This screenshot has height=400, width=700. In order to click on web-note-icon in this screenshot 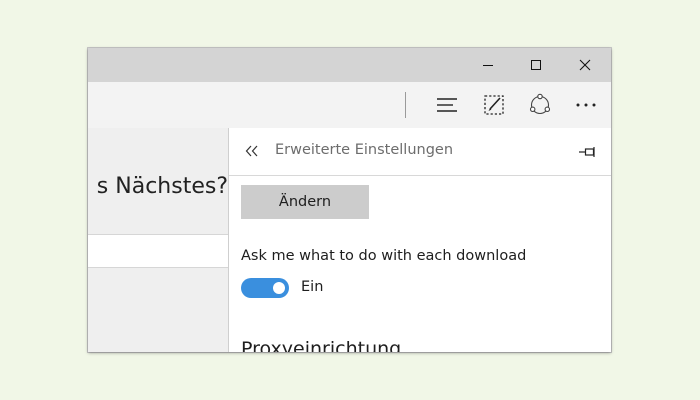, I will do `click(494, 105)`.